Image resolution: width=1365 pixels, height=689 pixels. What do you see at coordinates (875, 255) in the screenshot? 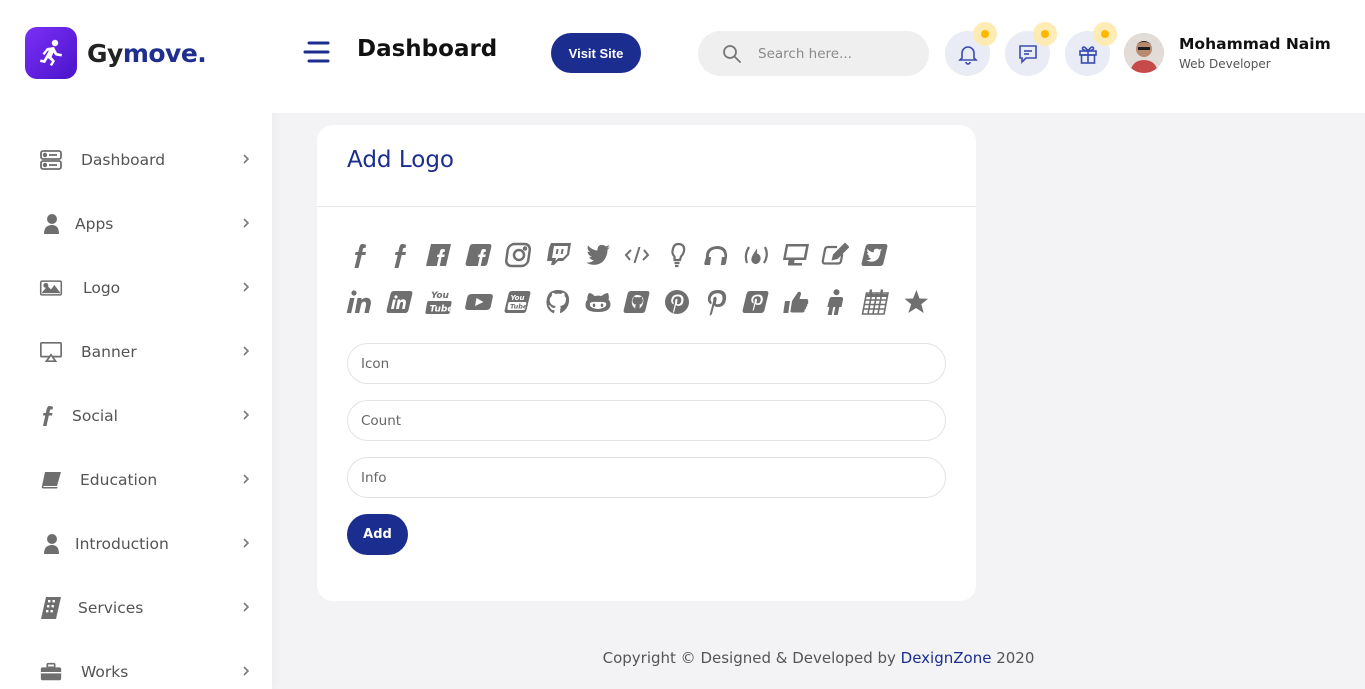
I see `twitter-square-icon` at bounding box center [875, 255].